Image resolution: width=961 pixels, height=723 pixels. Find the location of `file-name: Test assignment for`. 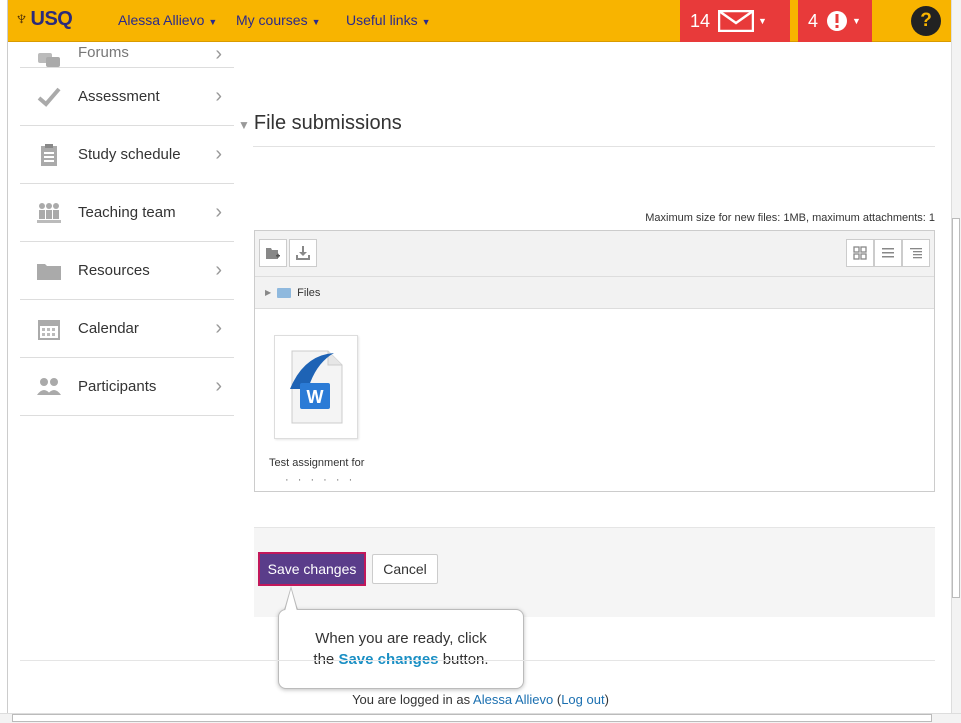

file-name: Test assignment for is located at coordinates (316, 463).